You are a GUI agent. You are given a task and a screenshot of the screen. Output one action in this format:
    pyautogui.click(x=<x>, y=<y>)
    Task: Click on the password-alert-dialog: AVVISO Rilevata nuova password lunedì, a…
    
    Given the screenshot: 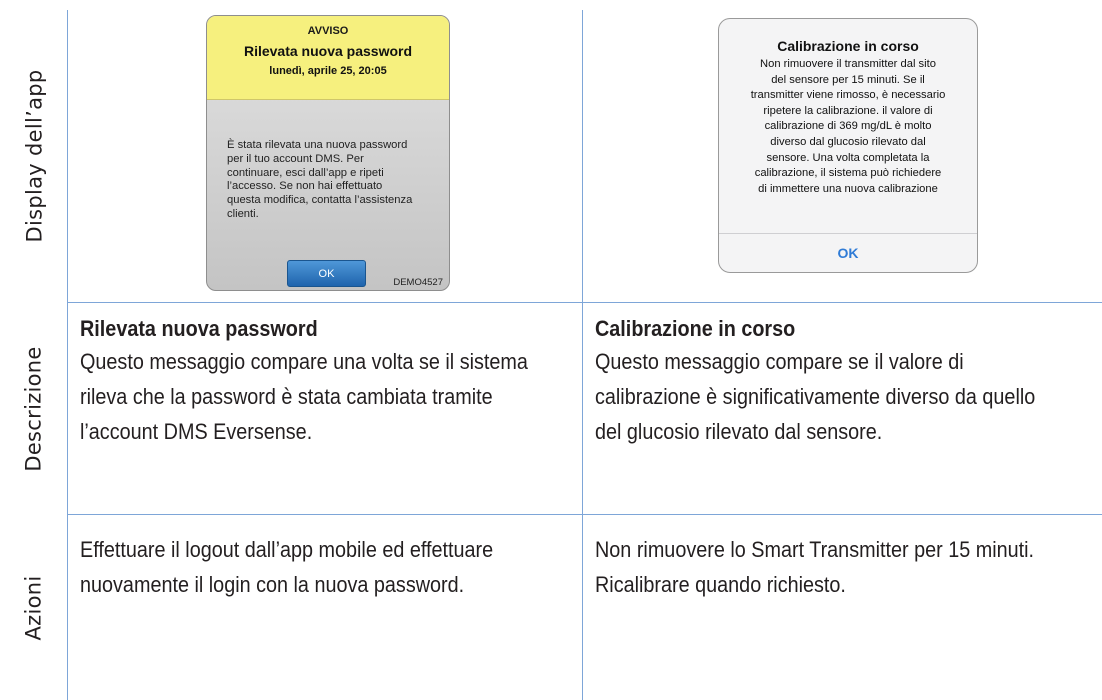 What is the action you would take?
    pyautogui.click(x=328, y=153)
    